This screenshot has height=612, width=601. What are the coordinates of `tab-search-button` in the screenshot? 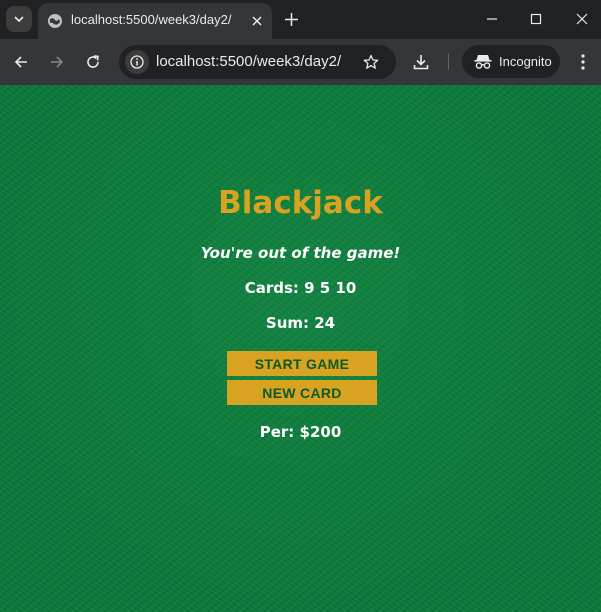 It's located at (19, 19).